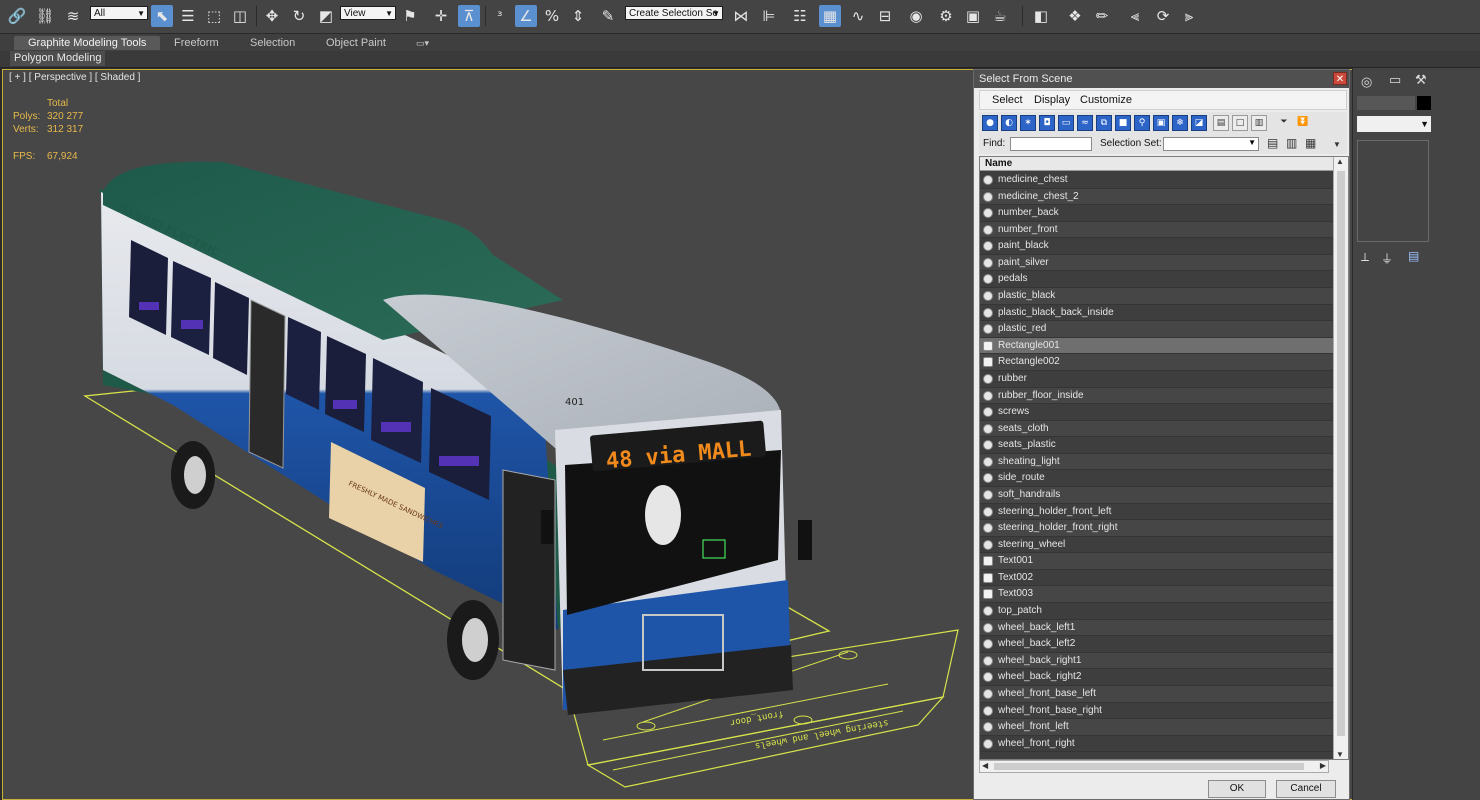 This screenshot has width=1480, height=800. What do you see at coordinates (410, 16) in the screenshot?
I see `pivot-center-icon: ⚑` at bounding box center [410, 16].